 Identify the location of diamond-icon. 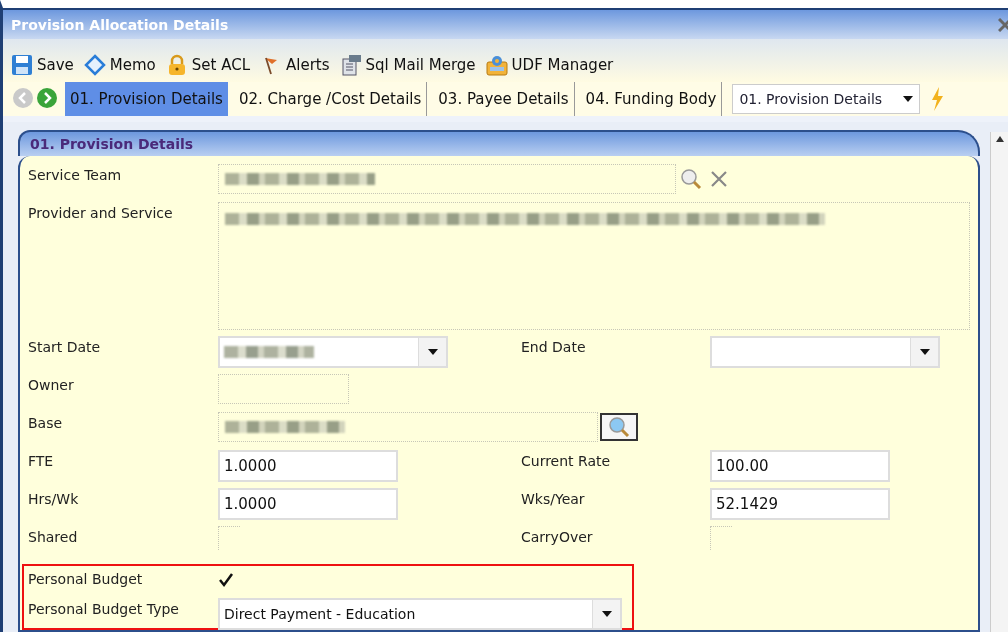
(94, 64).